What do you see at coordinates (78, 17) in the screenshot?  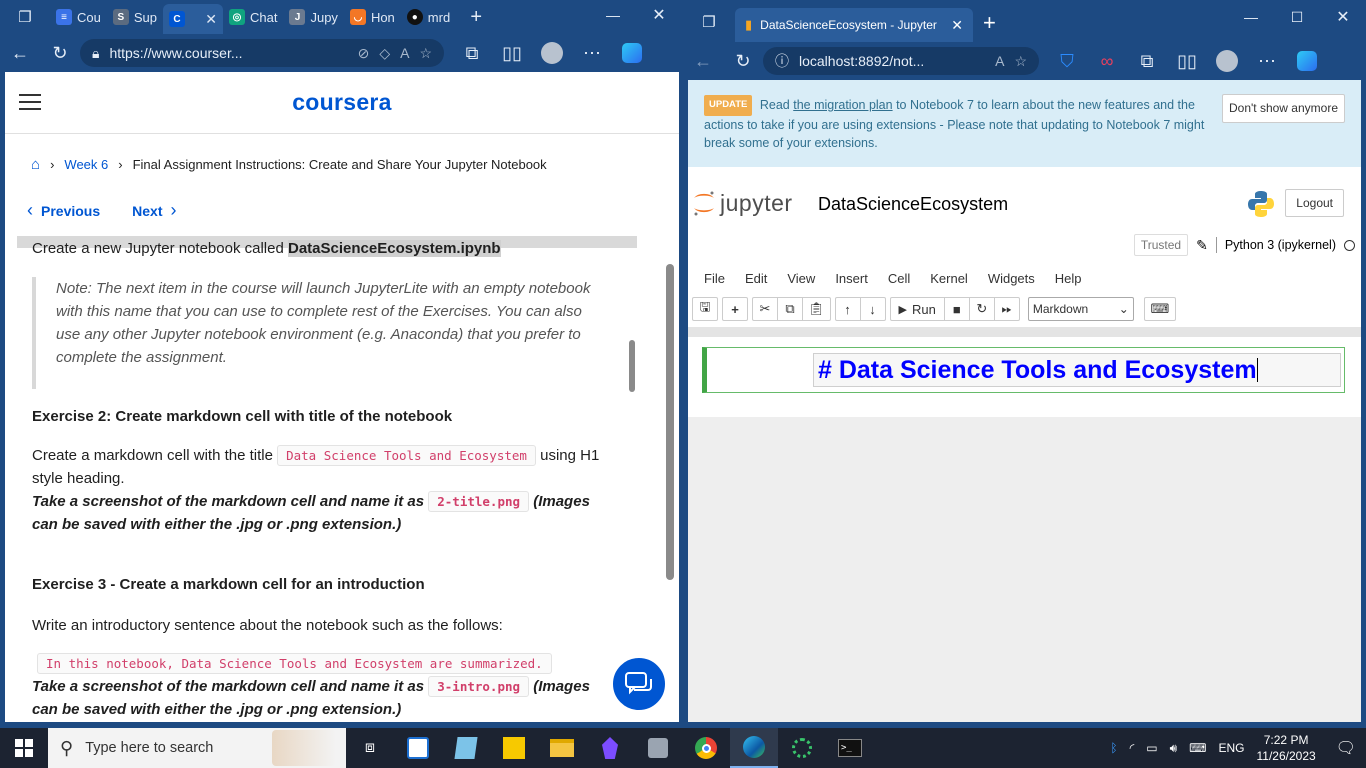 I see `tab-docs: ≡ Cou` at bounding box center [78, 17].